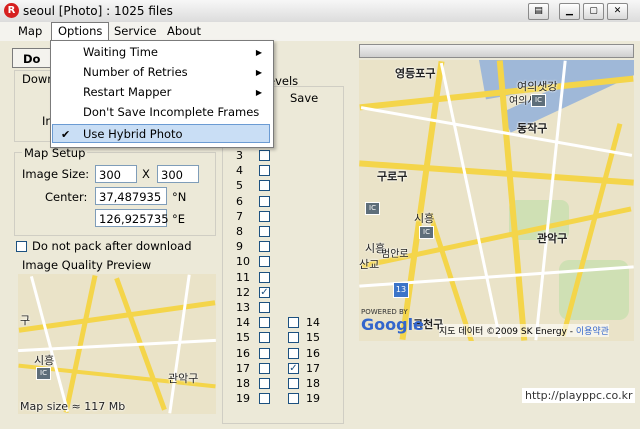 The width and height of the screenshot is (640, 429). Describe the element at coordinates (313, 338) in the screenshot. I see `save-level-number: 15` at that location.